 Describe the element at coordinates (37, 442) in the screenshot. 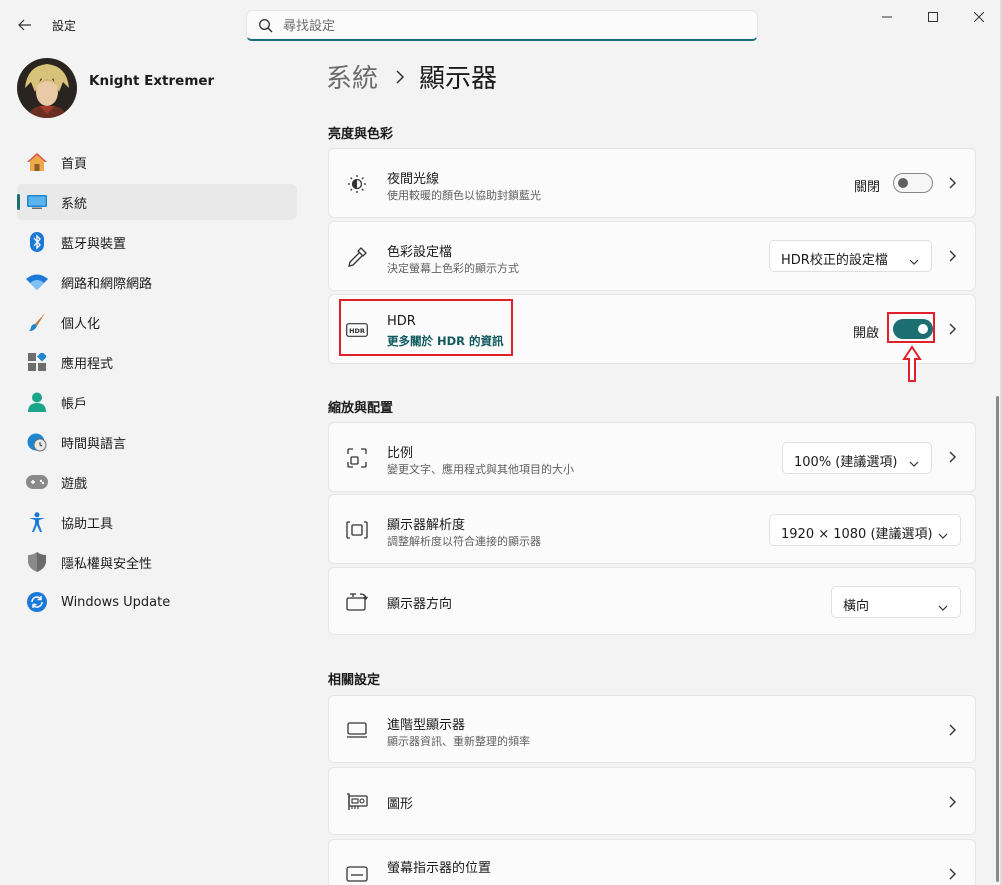

I see `clock-globe-icon` at that location.